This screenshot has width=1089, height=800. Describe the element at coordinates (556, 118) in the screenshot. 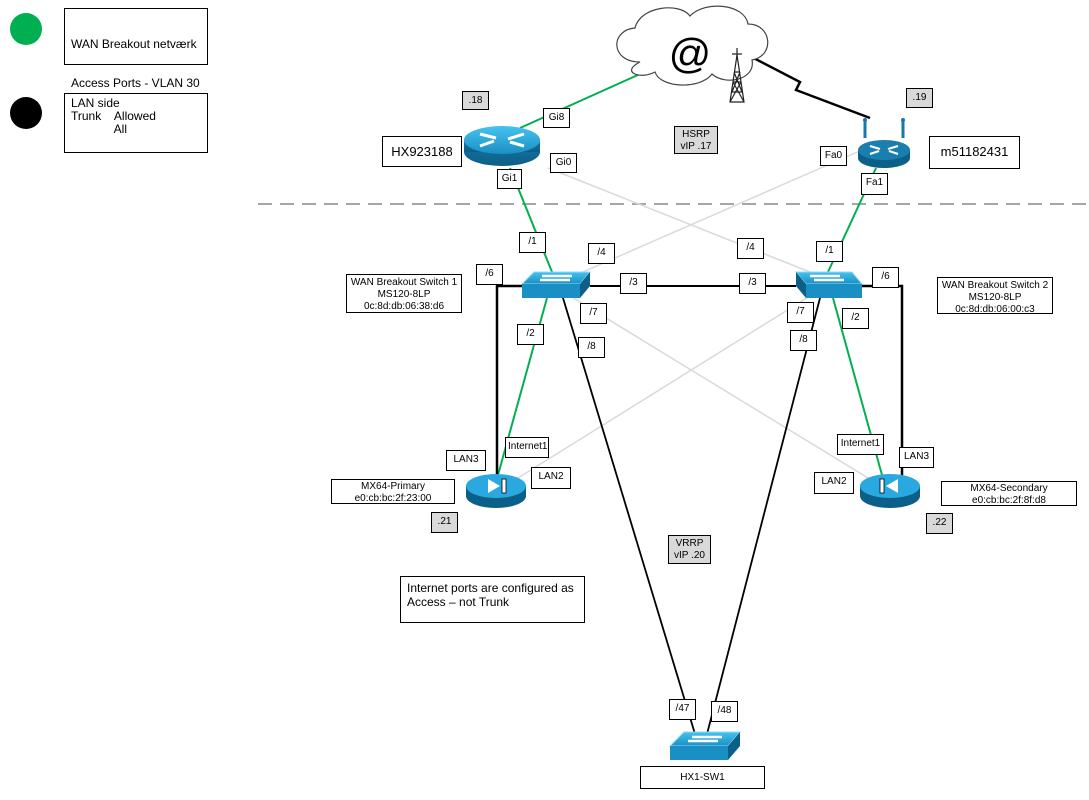

I see `router1-port-gi8: Gi8` at that location.